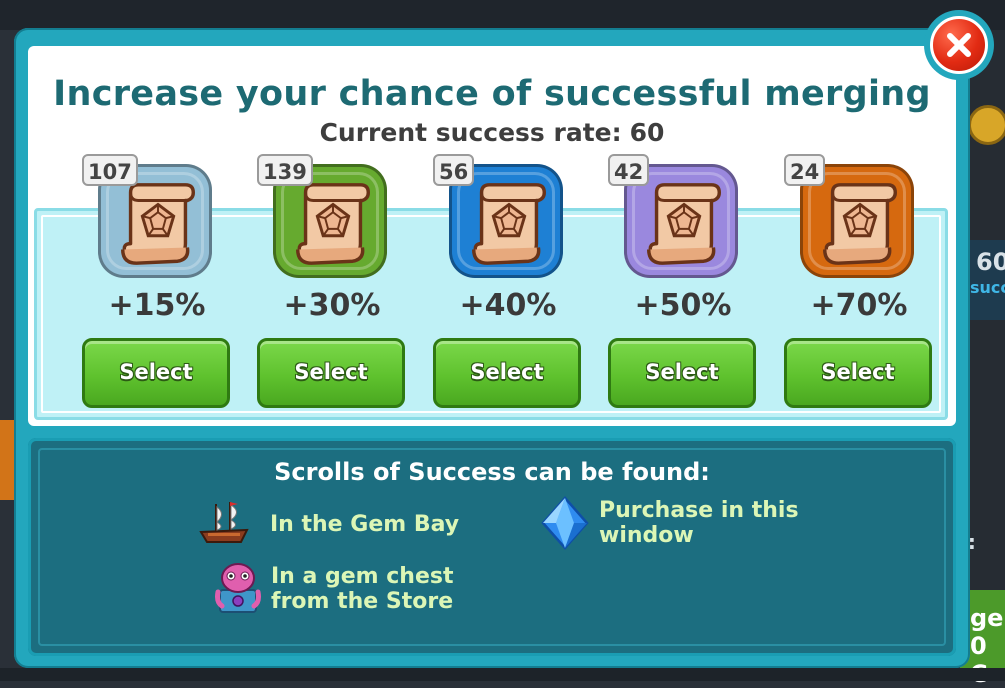  I want to click on source-gem-chest: In a gem chest from the Store, so click(362, 589).